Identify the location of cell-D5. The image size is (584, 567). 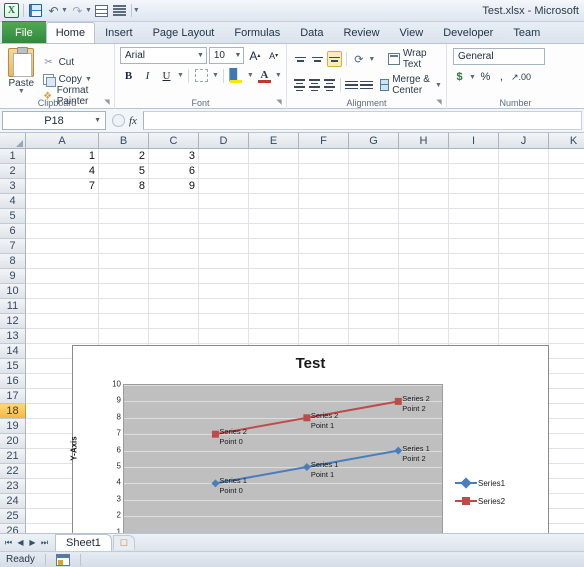
(224, 216).